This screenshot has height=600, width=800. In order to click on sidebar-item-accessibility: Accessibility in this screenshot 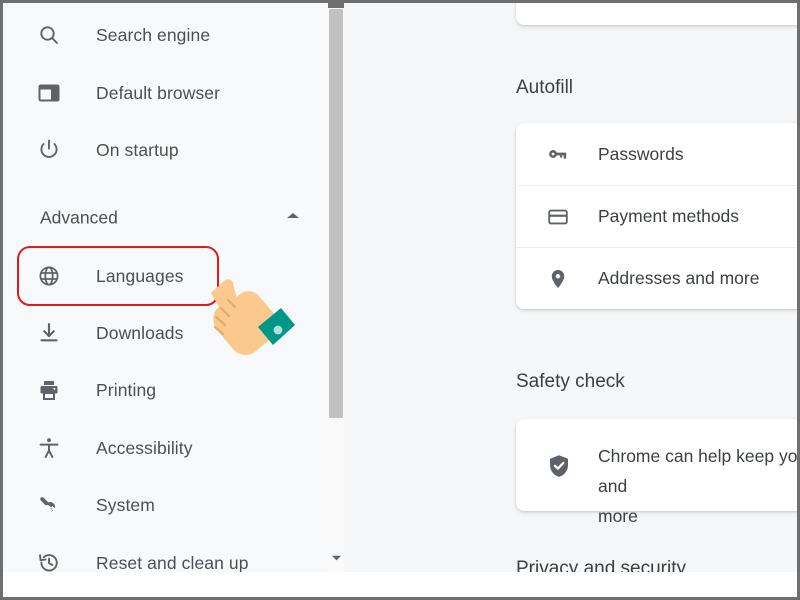, I will do `click(165, 448)`.